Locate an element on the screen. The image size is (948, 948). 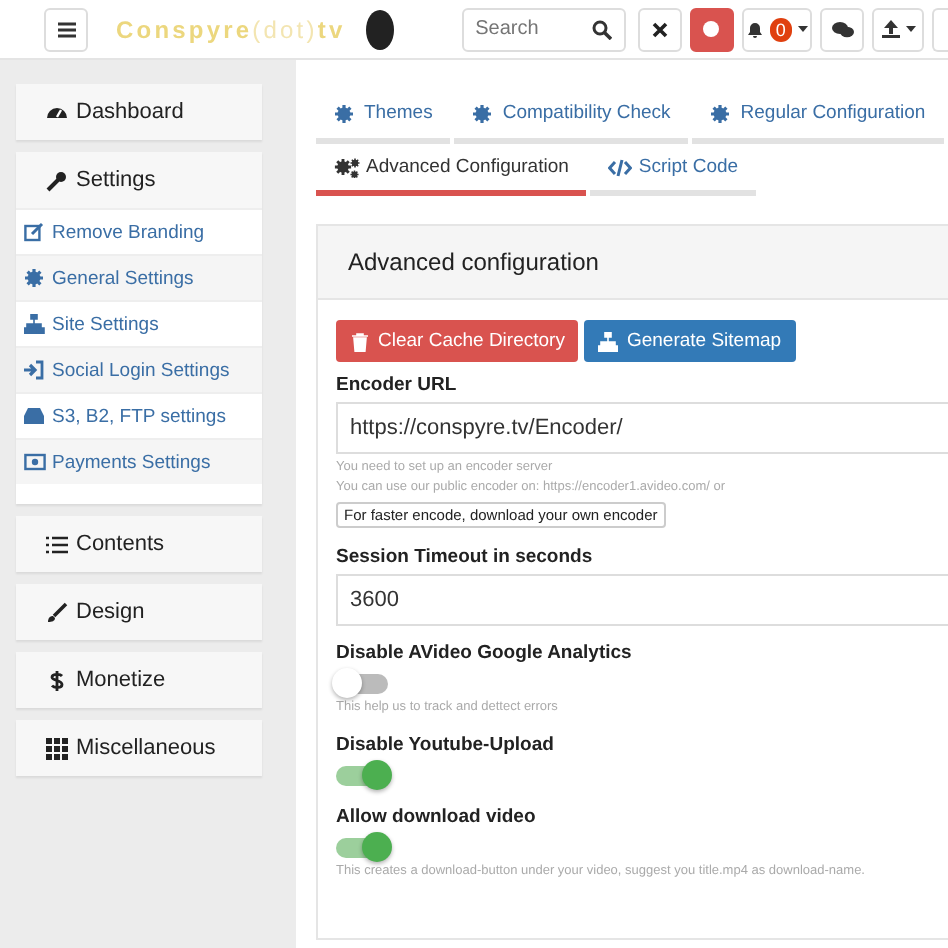
sidebar-item: Social Login Settings is located at coordinates (139, 369).